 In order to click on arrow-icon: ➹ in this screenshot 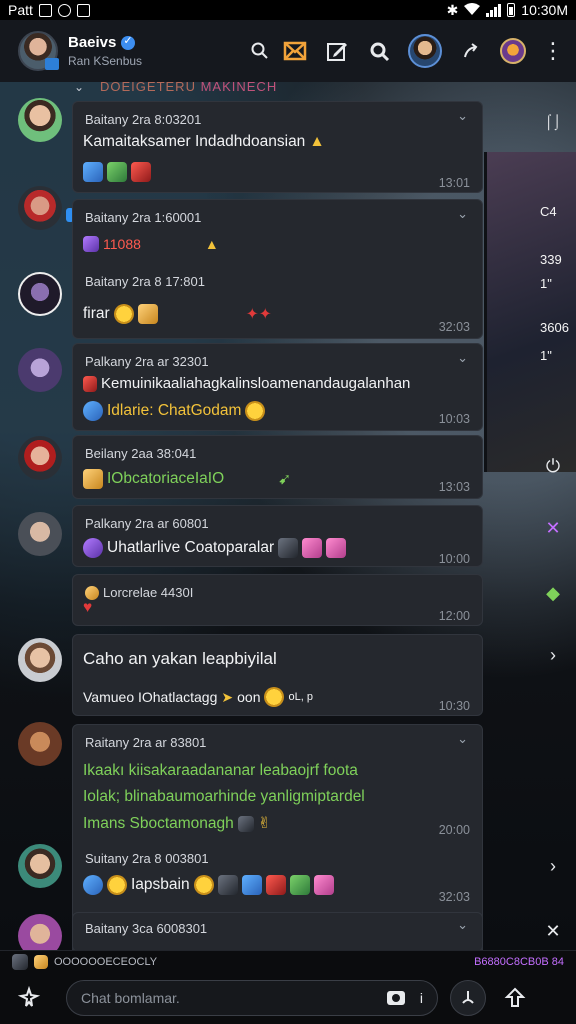, I will do `click(285, 479)`.